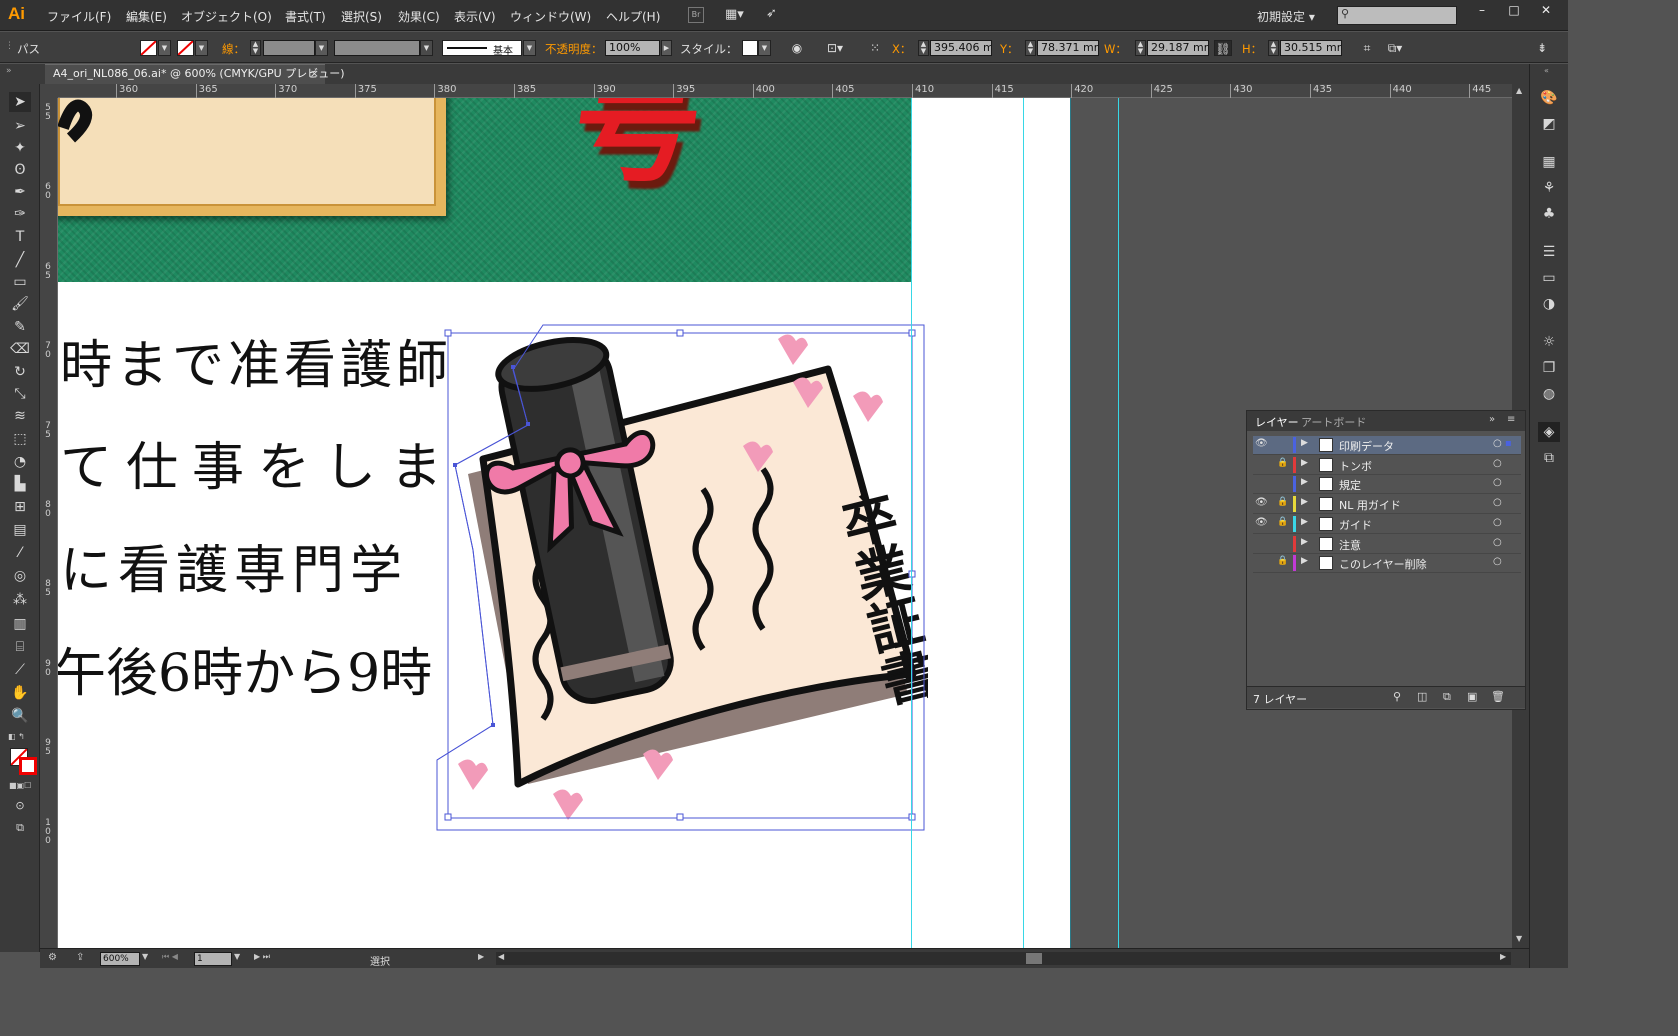 Image resolution: width=1678 pixels, height=1036 pixels. I want to click on draw-mode-icon: ⊙, so click(20, 806).